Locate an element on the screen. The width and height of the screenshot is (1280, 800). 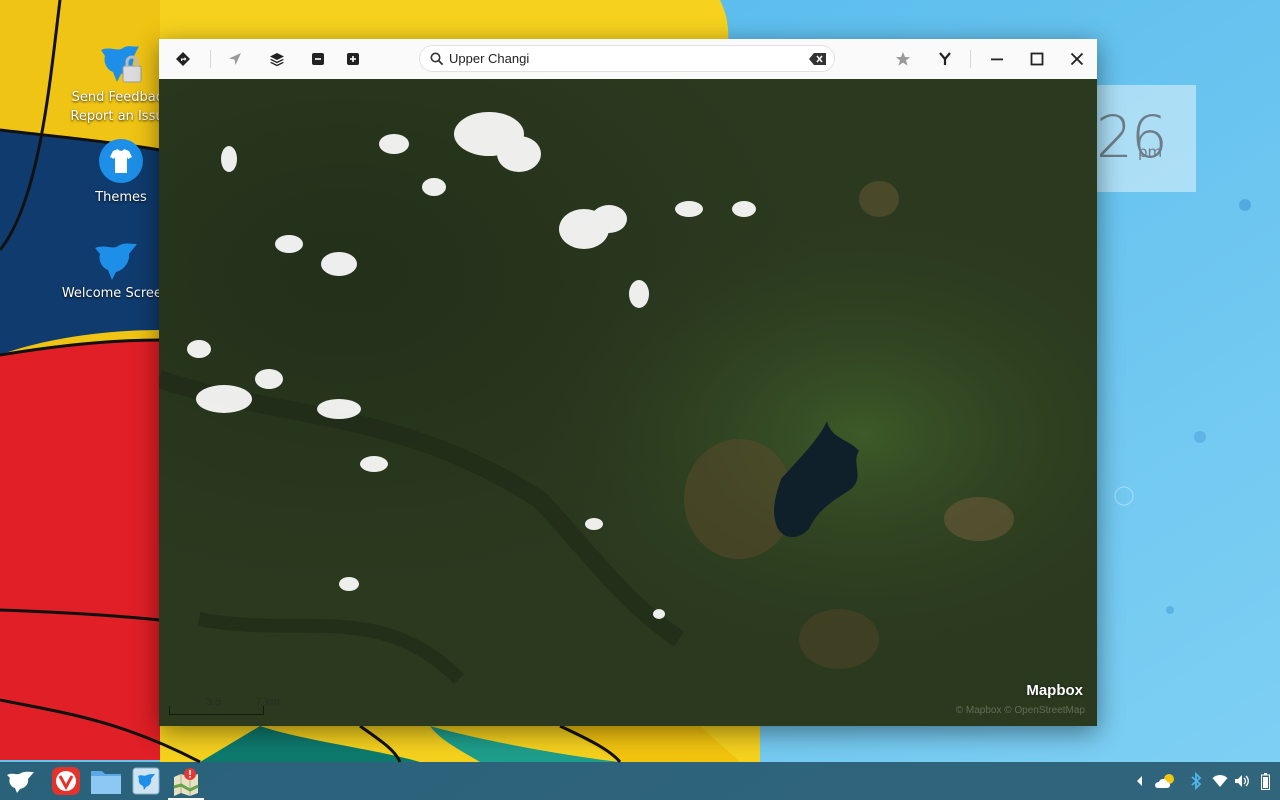
launcher-bird-icon is located at coordinates (20, 782).